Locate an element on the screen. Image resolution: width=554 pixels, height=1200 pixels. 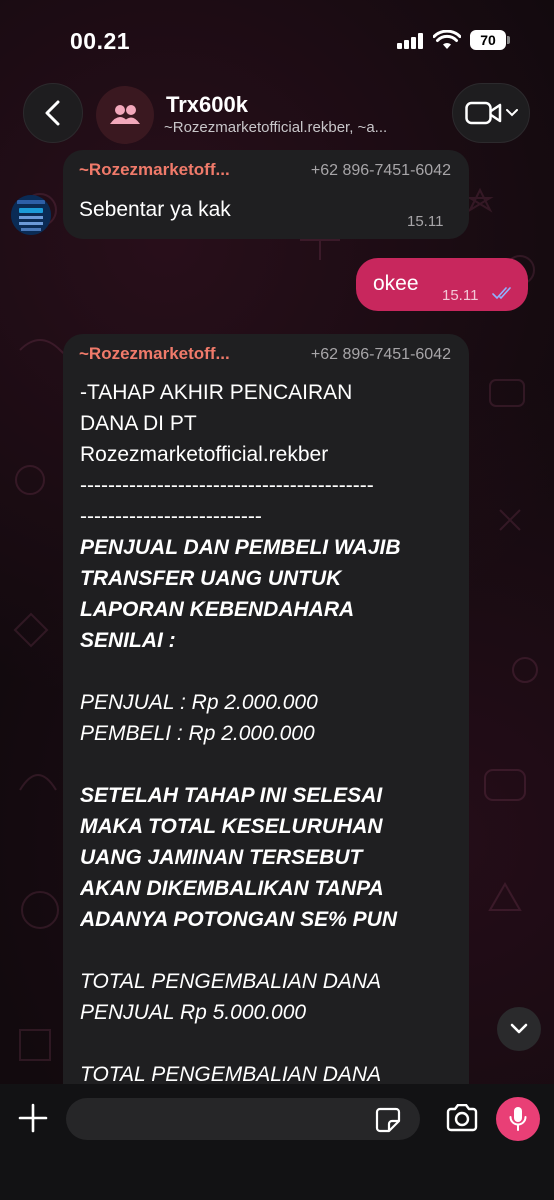
camera-button is located at coordinates (462, 1120).